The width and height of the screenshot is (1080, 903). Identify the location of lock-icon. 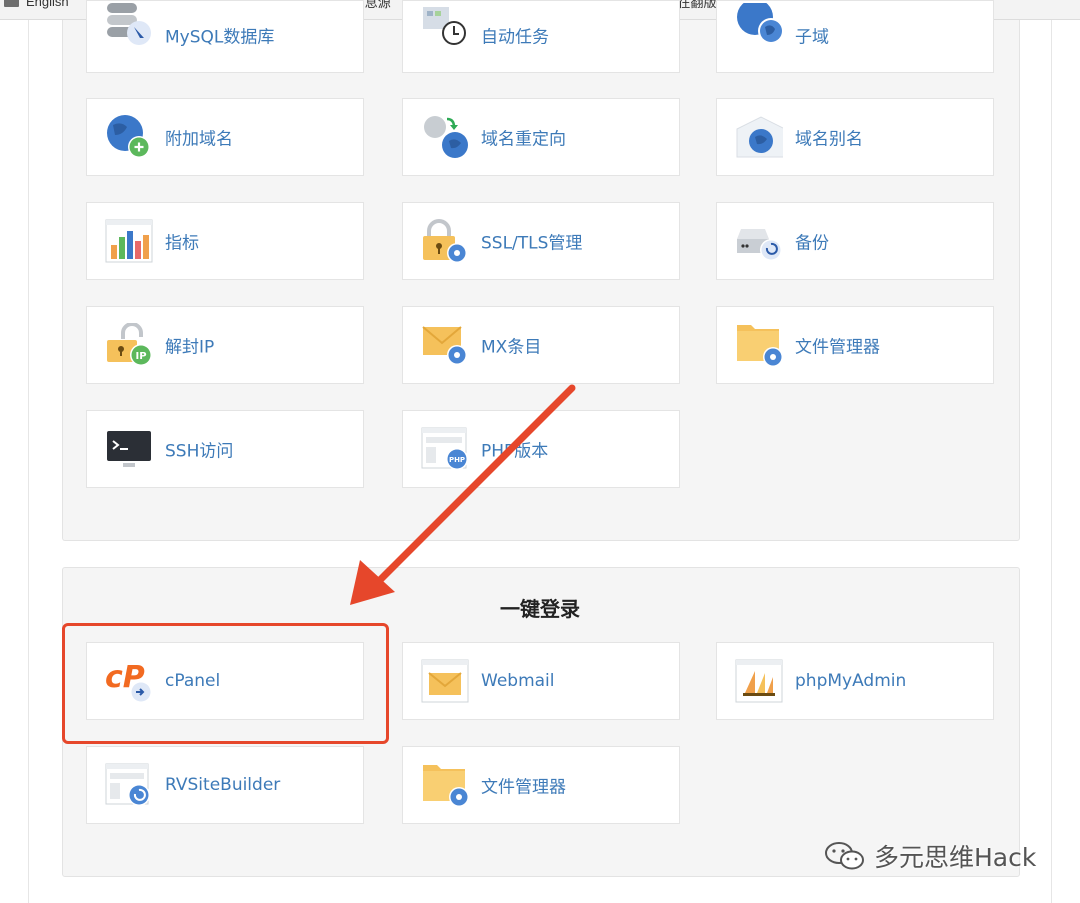
(445, 241).